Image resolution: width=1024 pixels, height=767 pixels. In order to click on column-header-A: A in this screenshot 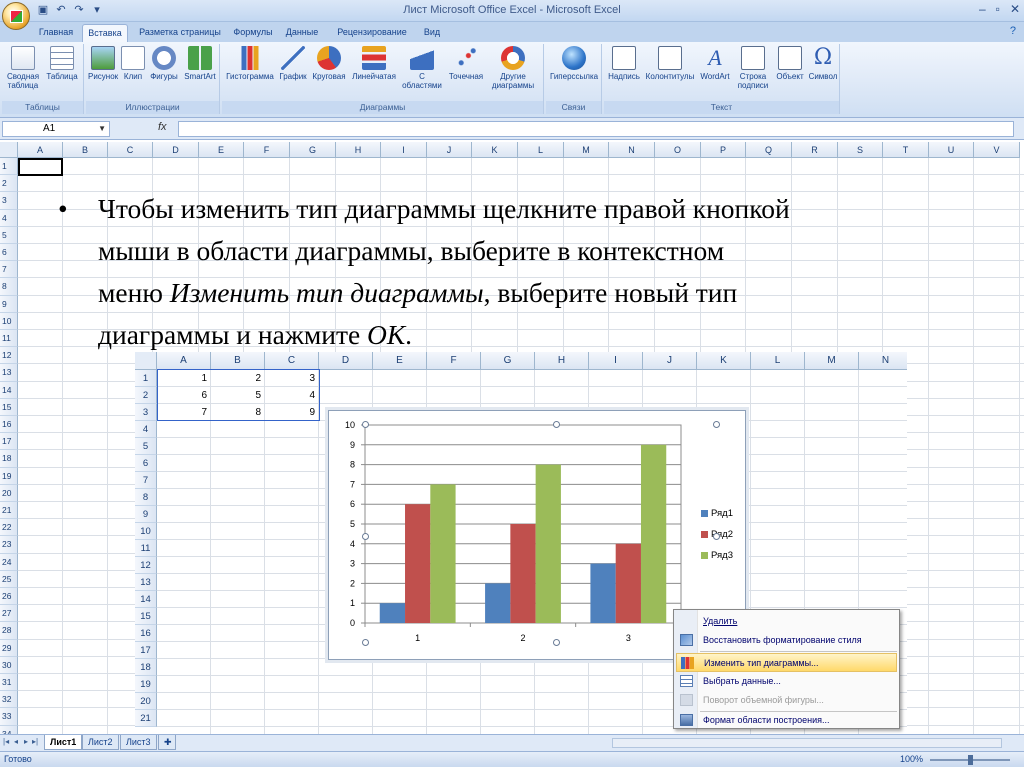, I will do `click(40, 150)`.